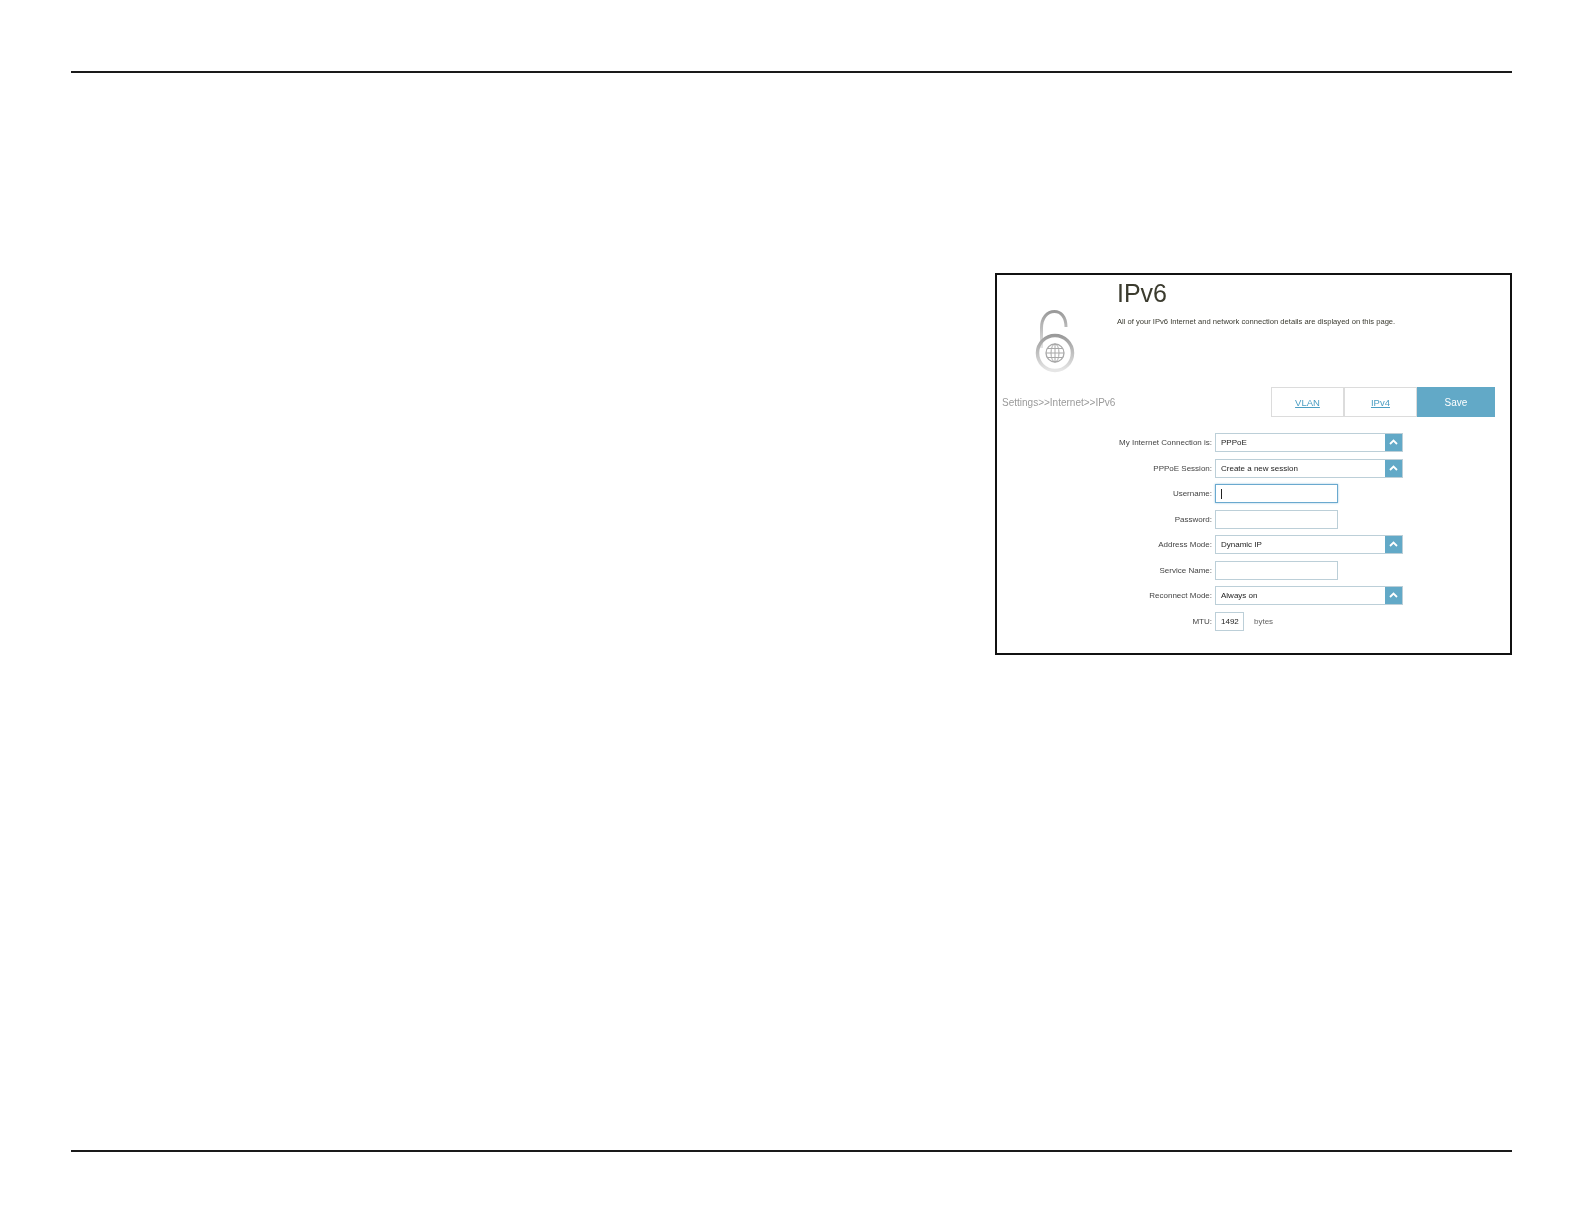 Image resolution: width=1585 pixels, height=1225 pixels. Describe the element at coordinates (1191, 493) in the screenshot. I see `field-label: Username:` at that location.